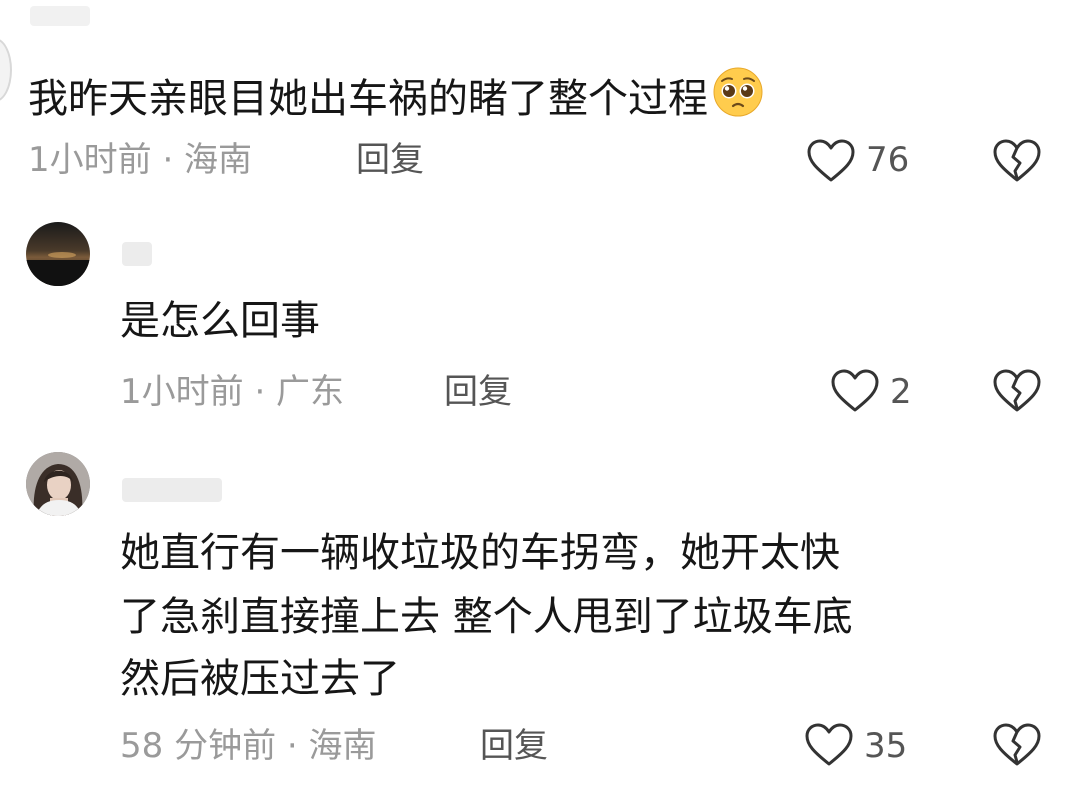 The width and height of the screenshot is (1080, 794). I want to click on avatar-sunset-image, so click(58, 254).